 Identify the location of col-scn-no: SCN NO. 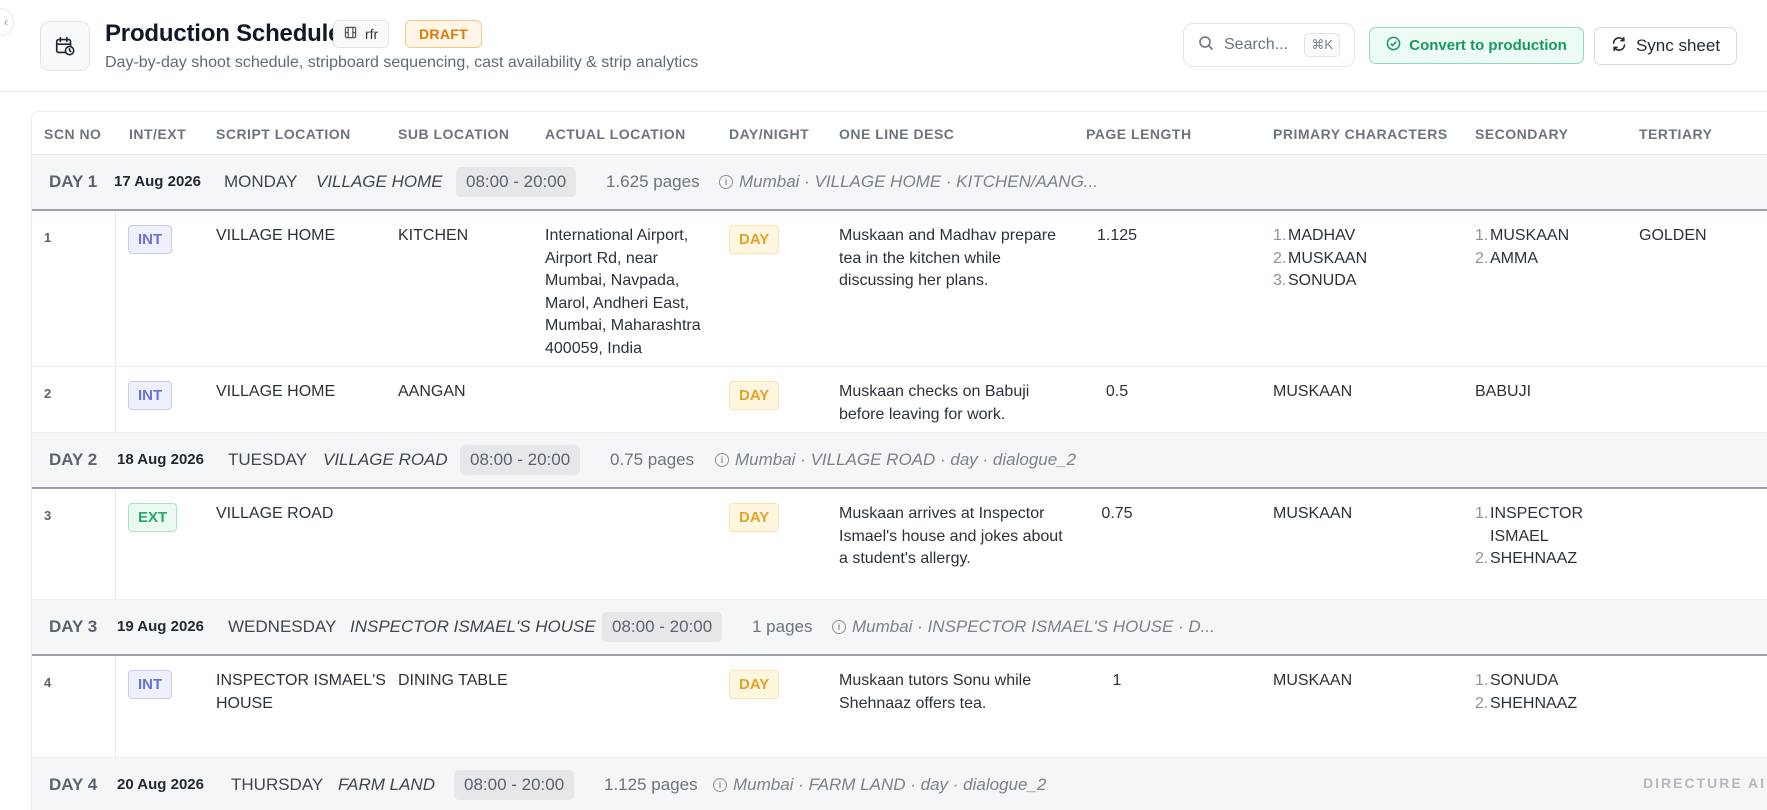
(72, 134).